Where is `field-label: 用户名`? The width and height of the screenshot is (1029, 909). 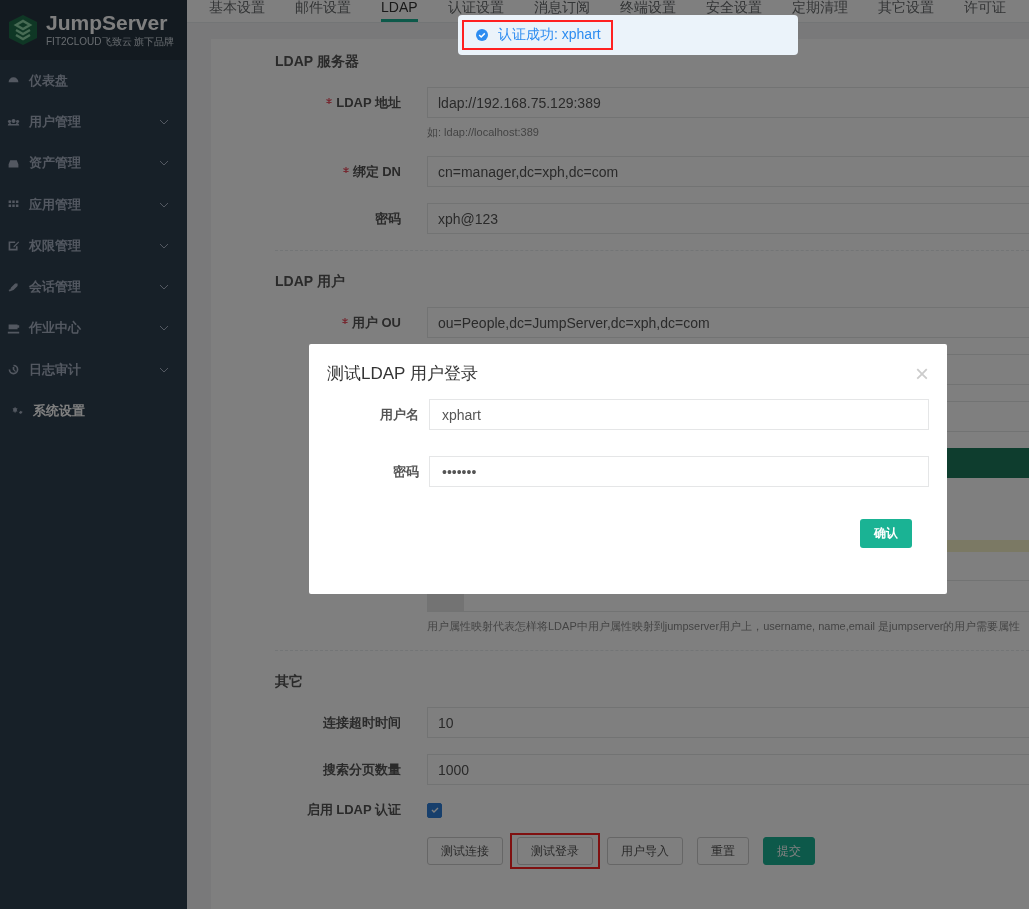 field-label: 用户名 is located at coordinates (399, 414).